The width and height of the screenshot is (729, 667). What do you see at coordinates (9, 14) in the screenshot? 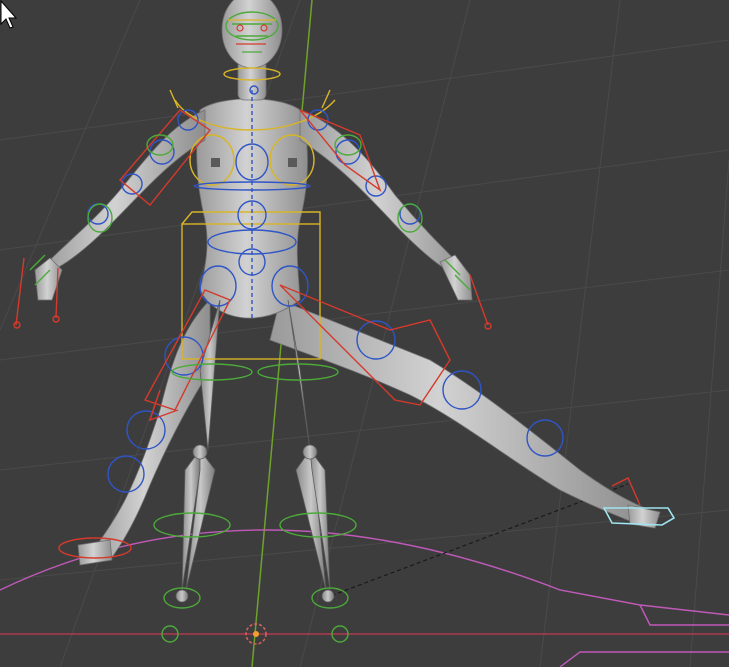
I see `arrow-pointer-icon` at bounding box center [9, 14].